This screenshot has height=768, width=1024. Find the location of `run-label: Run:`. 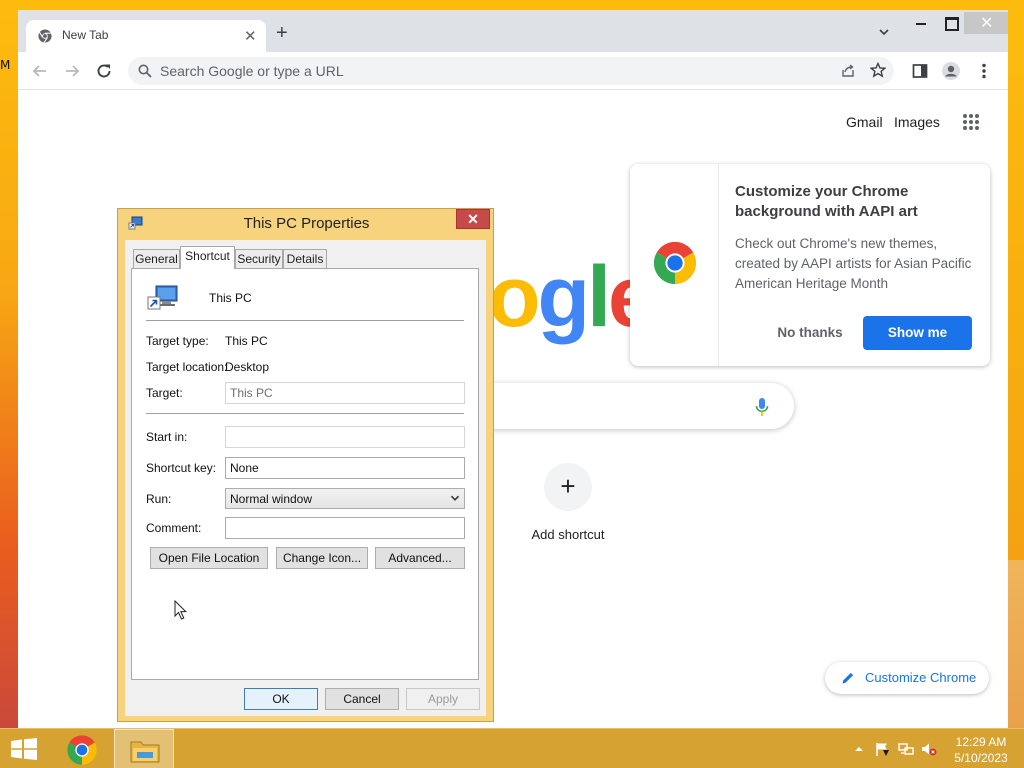

run-label: Run: is located at coordinates (159, 499).